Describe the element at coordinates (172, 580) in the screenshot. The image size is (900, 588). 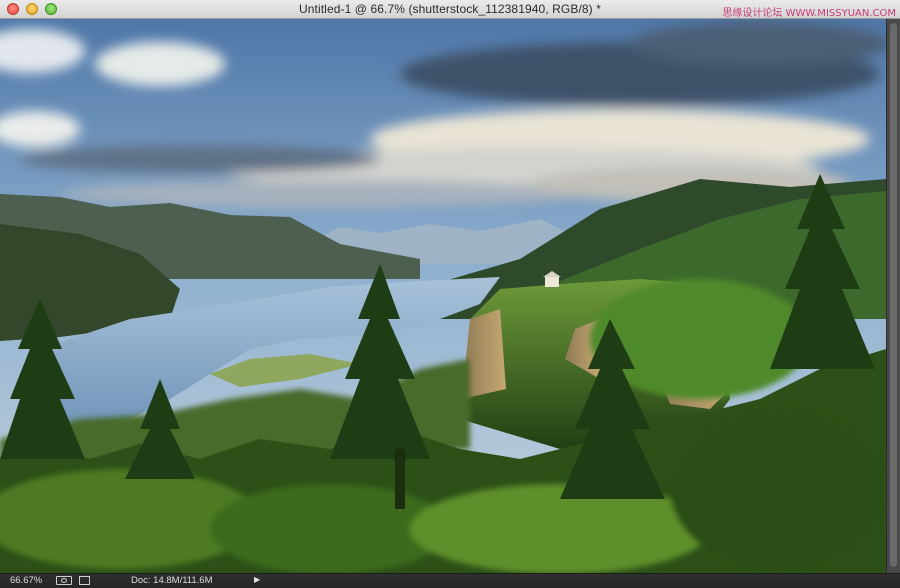
I see `document-size-info: Doc: 14.8M/111.6M` at that location.